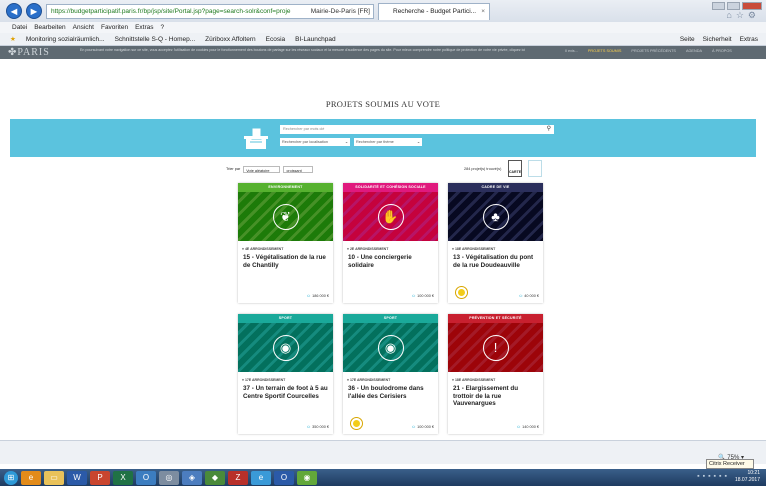 The height and width of the screenshot is (486, 766). I want to click on folder-app-icon: ▭, so click(54, 477).